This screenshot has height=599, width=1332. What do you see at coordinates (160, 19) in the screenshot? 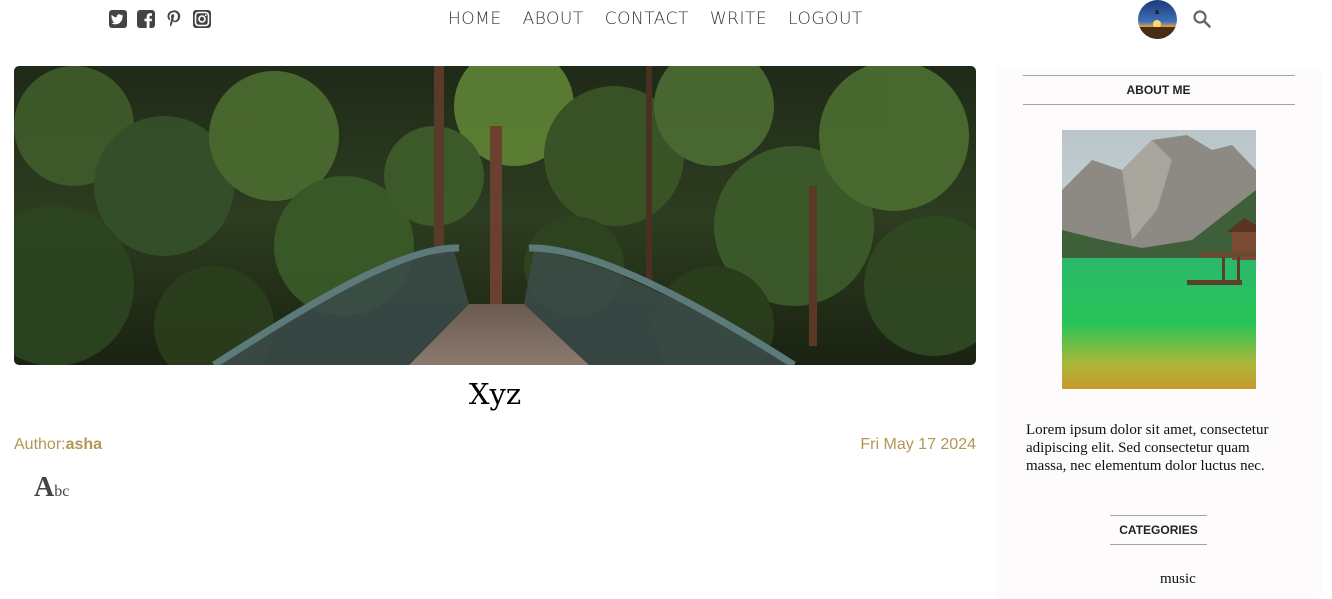
I see `social-links` at bounding box center [160, 19].